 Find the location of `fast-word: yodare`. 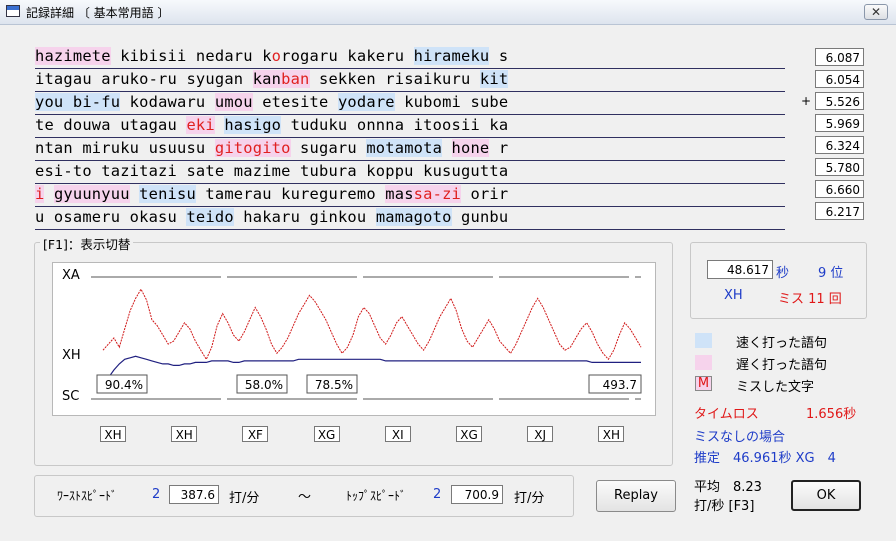

fast-word: yodare is located at coordinates (366, 102).